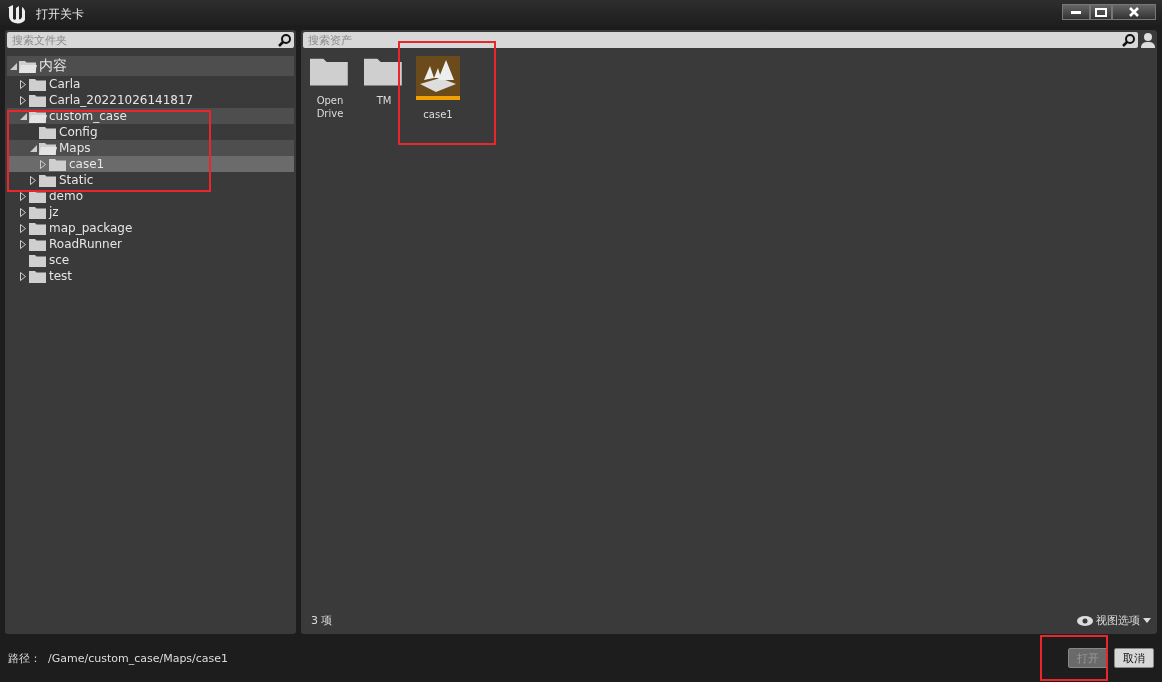  What do you see at coordinates (150, 228) in the screenshot?
I see `tree-item: map_package` at bounding box center [150, 228].